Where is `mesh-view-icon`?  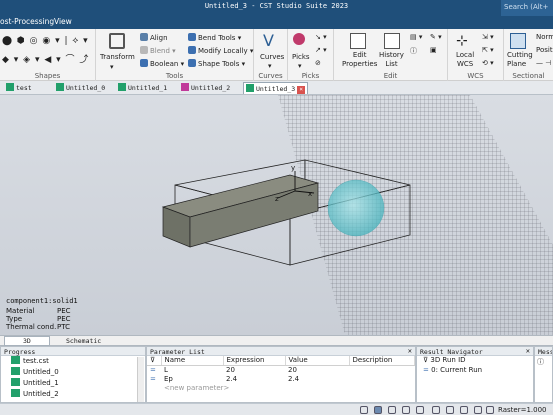 mesh-view-icon is located at coordinates (464, 410).